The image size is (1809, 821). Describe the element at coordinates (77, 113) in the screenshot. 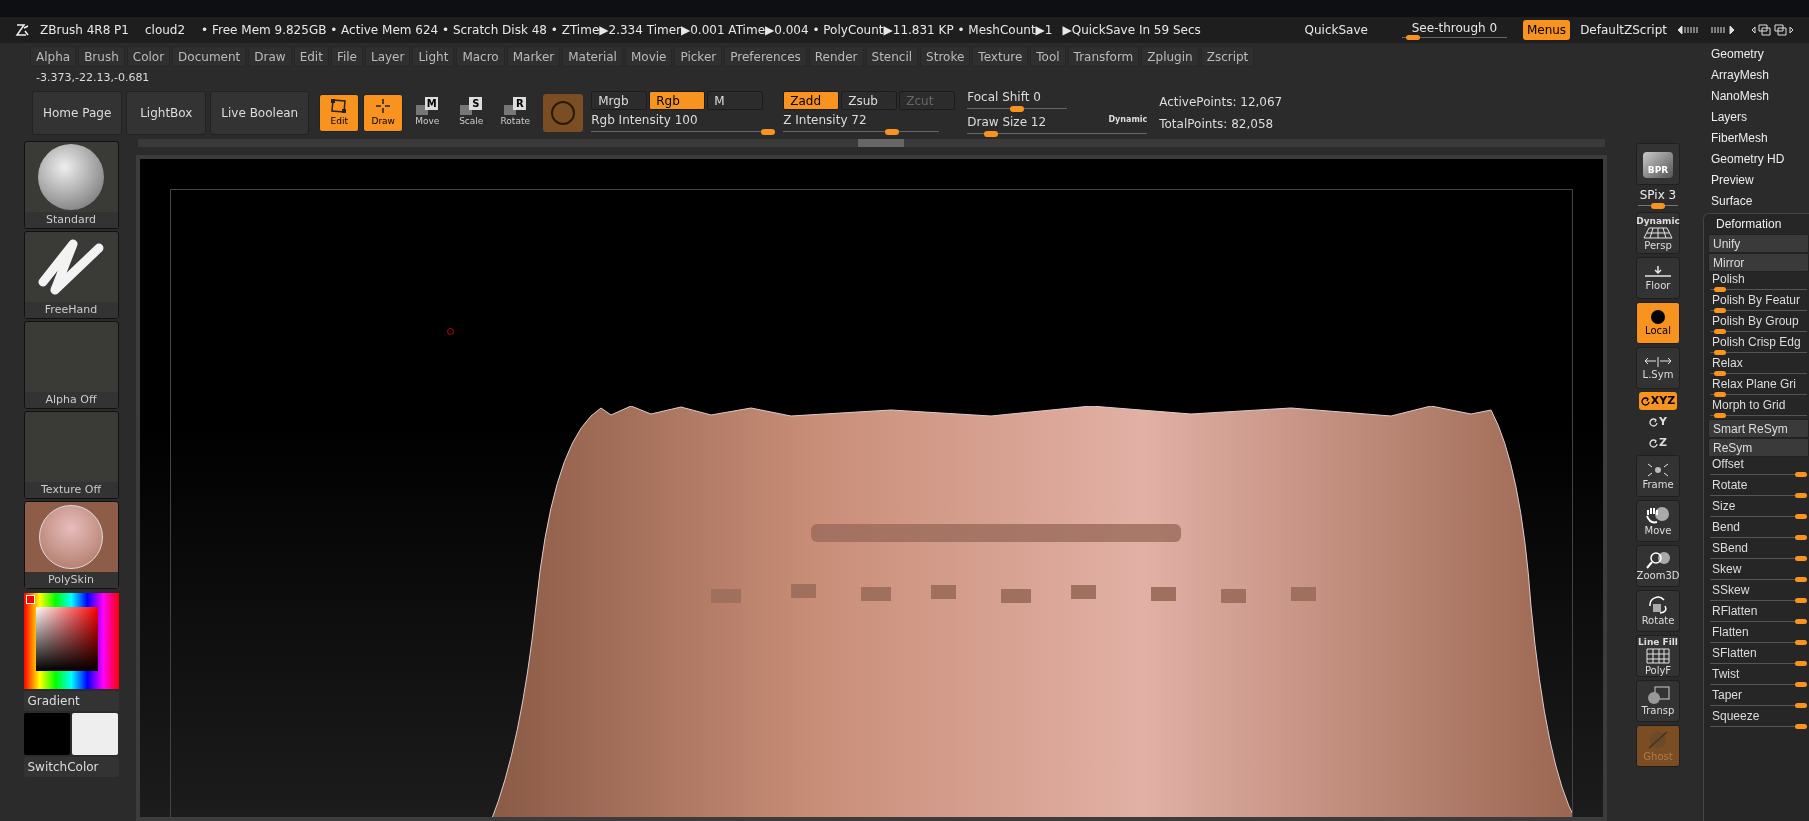

I see `toolbar-button: Home Page` at that location.